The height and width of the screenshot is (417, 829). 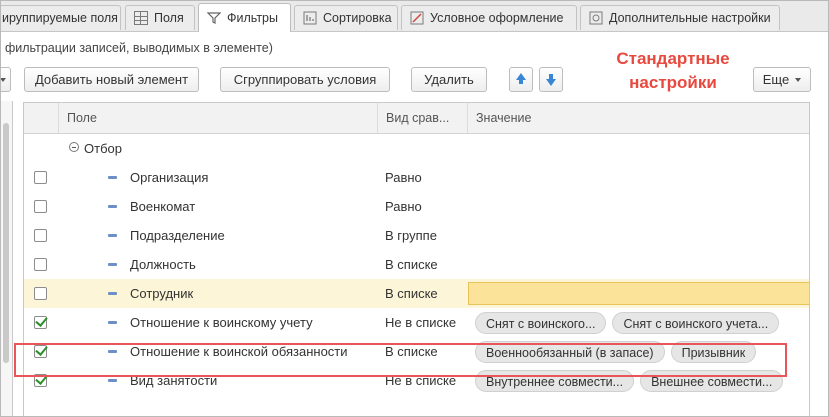 What do you see at coordinates (638, 293) in the screenshot?
I see `value-input` at bounding box center [638, 293].